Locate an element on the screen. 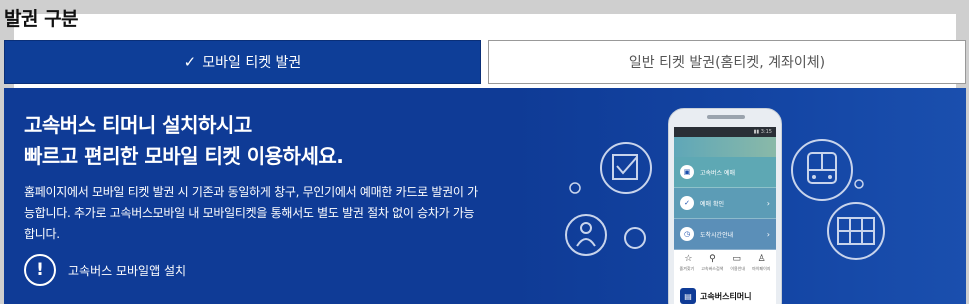  book-icon: ▭ is located at coordinates (736, 259).